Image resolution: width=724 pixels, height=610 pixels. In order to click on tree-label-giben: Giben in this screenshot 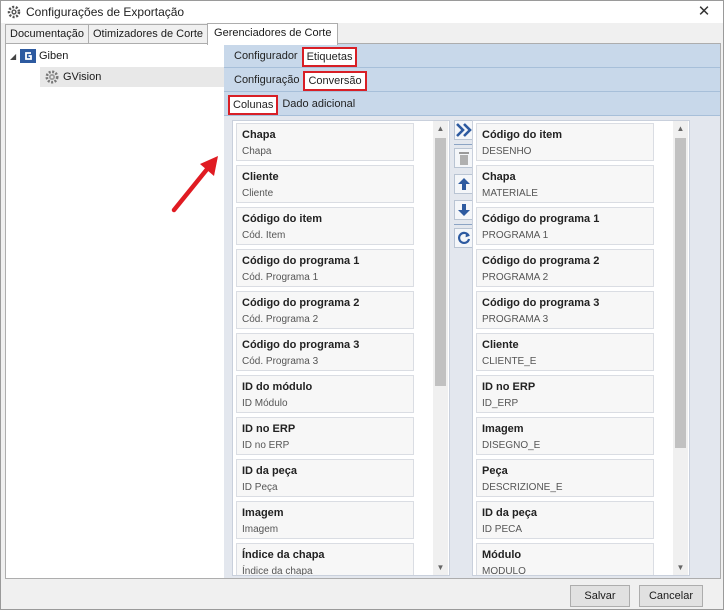, I will do `click(54, 56)`.